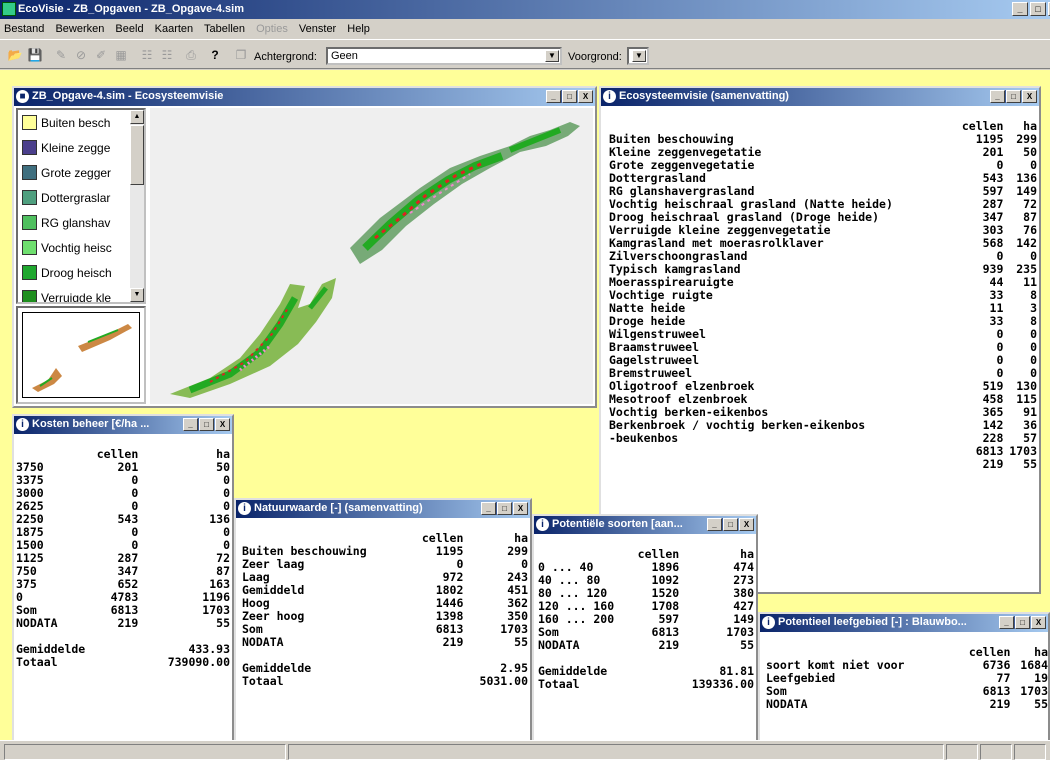  I want to click on legend-item: Buiten besch, so click(81, 122).